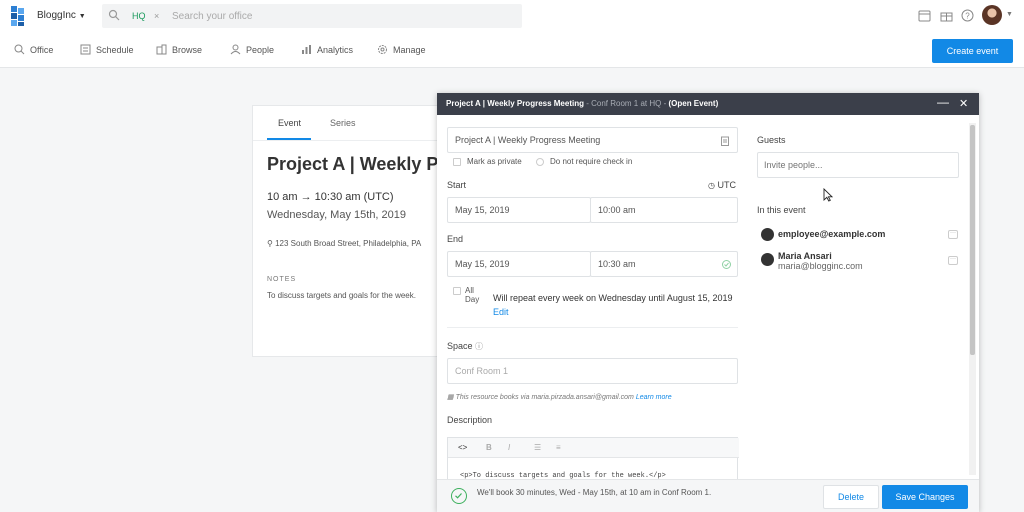  I want to click on tab-event: Event, so click(289, 123).